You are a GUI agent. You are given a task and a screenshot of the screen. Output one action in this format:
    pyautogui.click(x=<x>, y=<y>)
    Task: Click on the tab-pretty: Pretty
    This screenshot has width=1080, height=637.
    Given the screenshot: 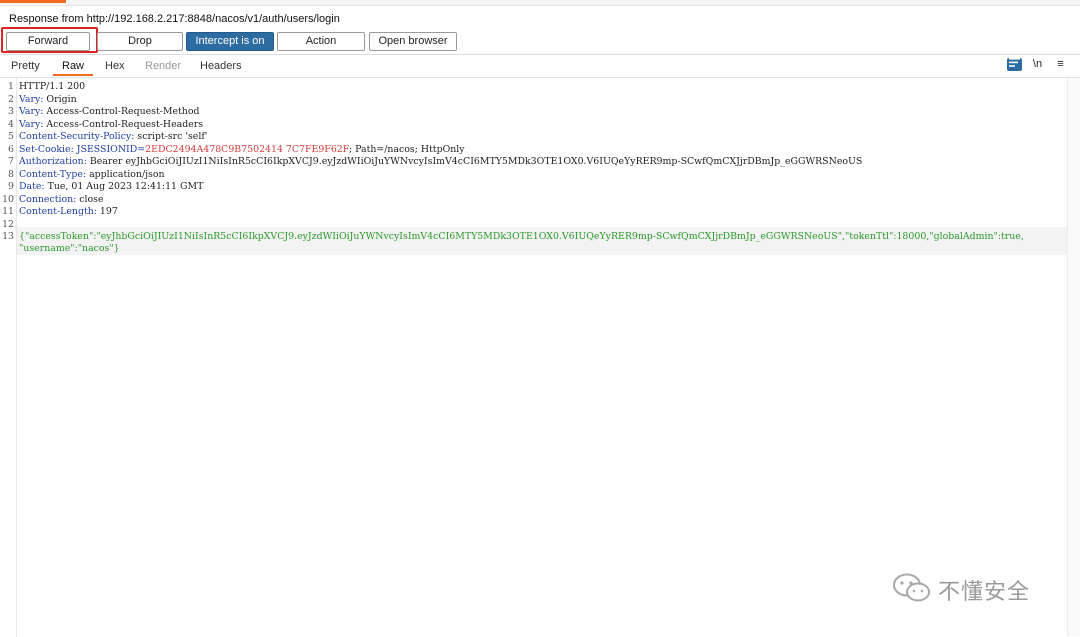 What is the action you would take?
    pyautogui.click(x=25, y=66)
    